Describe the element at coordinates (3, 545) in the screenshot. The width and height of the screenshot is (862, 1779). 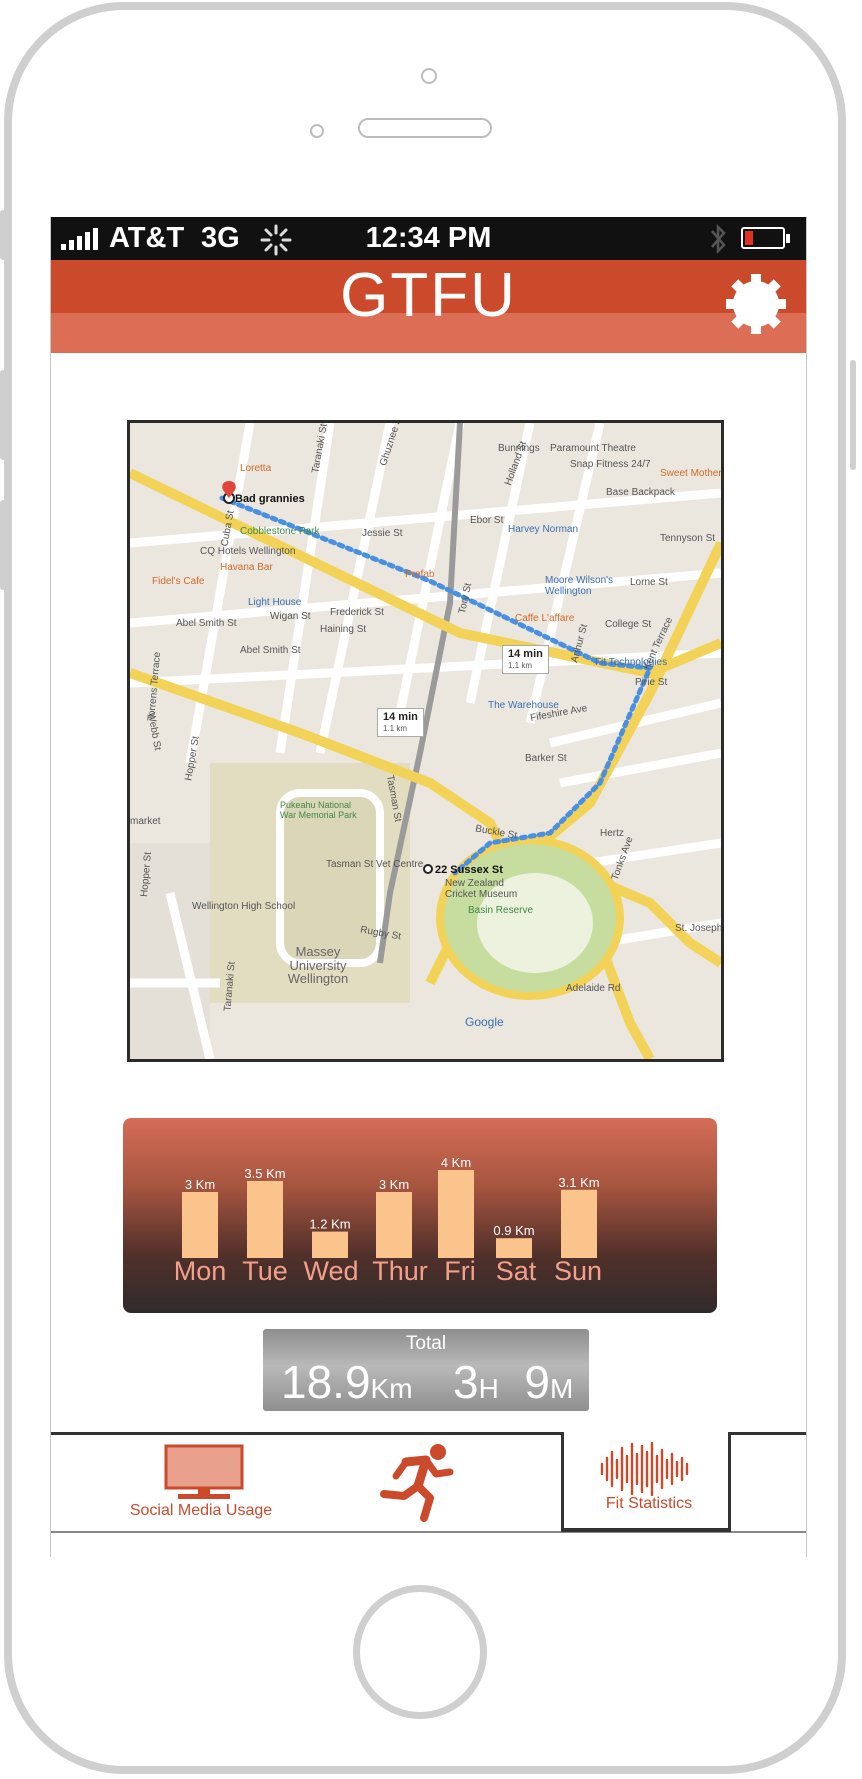
I see `volume-down-button` at that location.